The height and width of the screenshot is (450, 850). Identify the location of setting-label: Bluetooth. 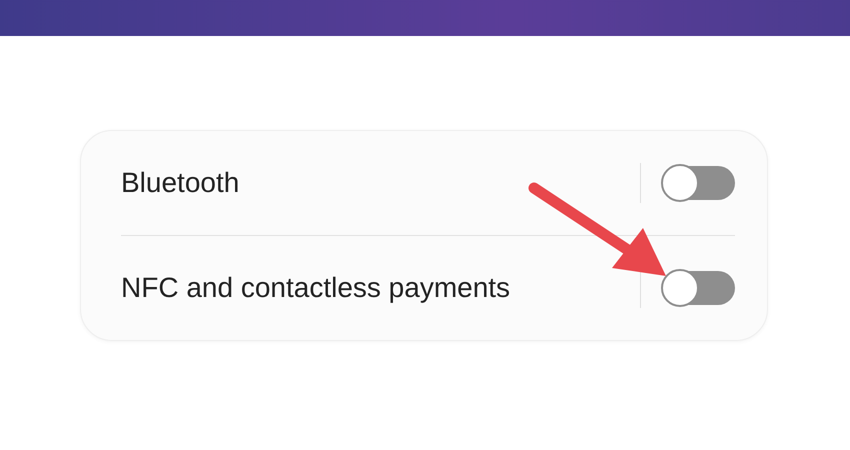
(180, 183).